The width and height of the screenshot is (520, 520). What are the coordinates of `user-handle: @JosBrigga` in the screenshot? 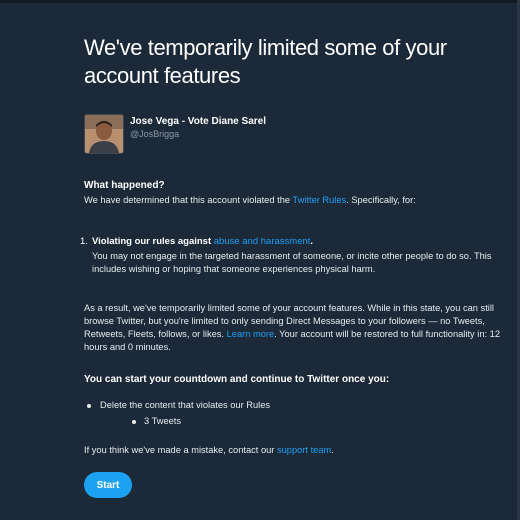 It's located at (155, 134).